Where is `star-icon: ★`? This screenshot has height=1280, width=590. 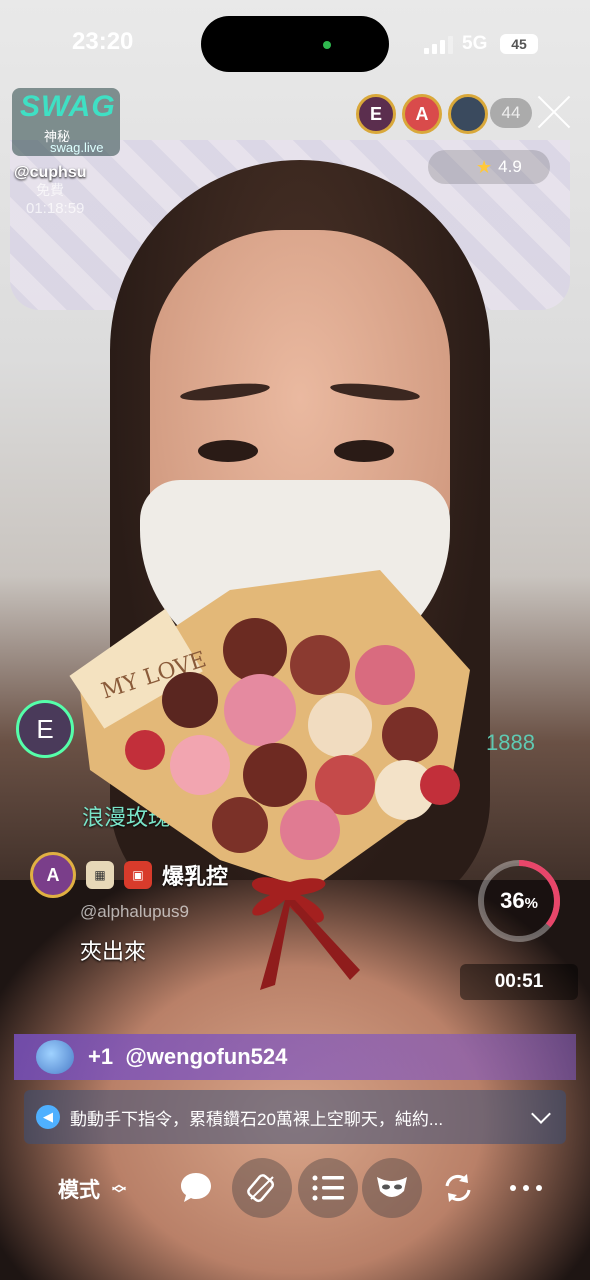
star-icon: ★ is located at coordinates (484, 166).